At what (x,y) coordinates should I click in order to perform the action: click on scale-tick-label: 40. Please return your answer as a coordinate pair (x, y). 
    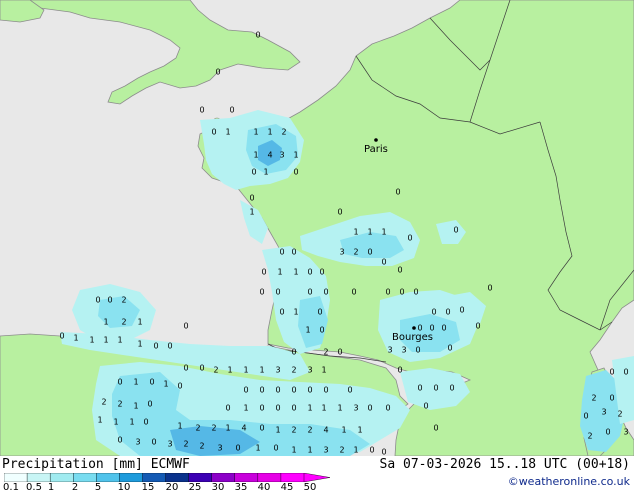
    Looking at the image, I should click on (264, 487).